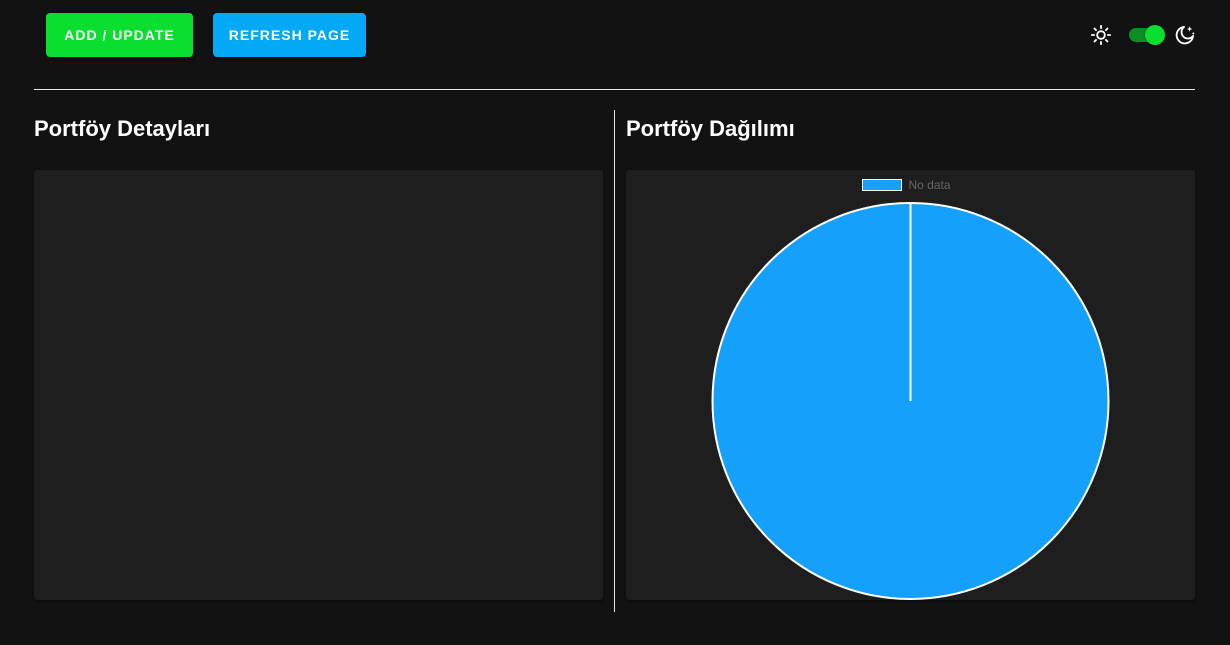  What do you see at coordinates (122, 128) in the screenshot?
I see `portfolio-details-title: Portföy Detayları` at bounding box center [122, 128].